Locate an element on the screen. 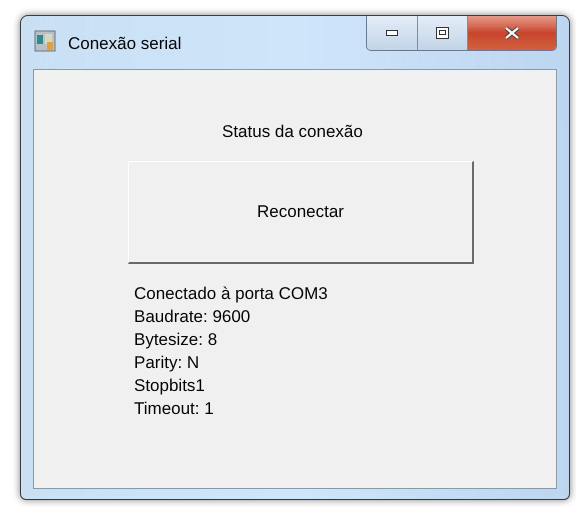  info-line: Parity: N is located at coordinates (167, 363).